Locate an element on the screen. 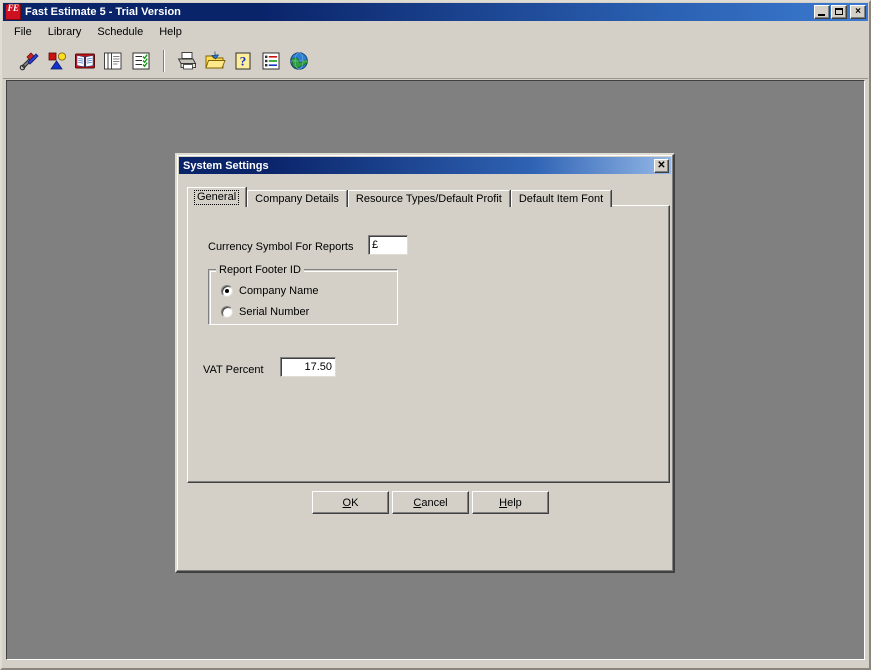 Image resolution: width=871 pixels, height=670 pixels. caption-button-group: × is located at coordinates (840, 12).